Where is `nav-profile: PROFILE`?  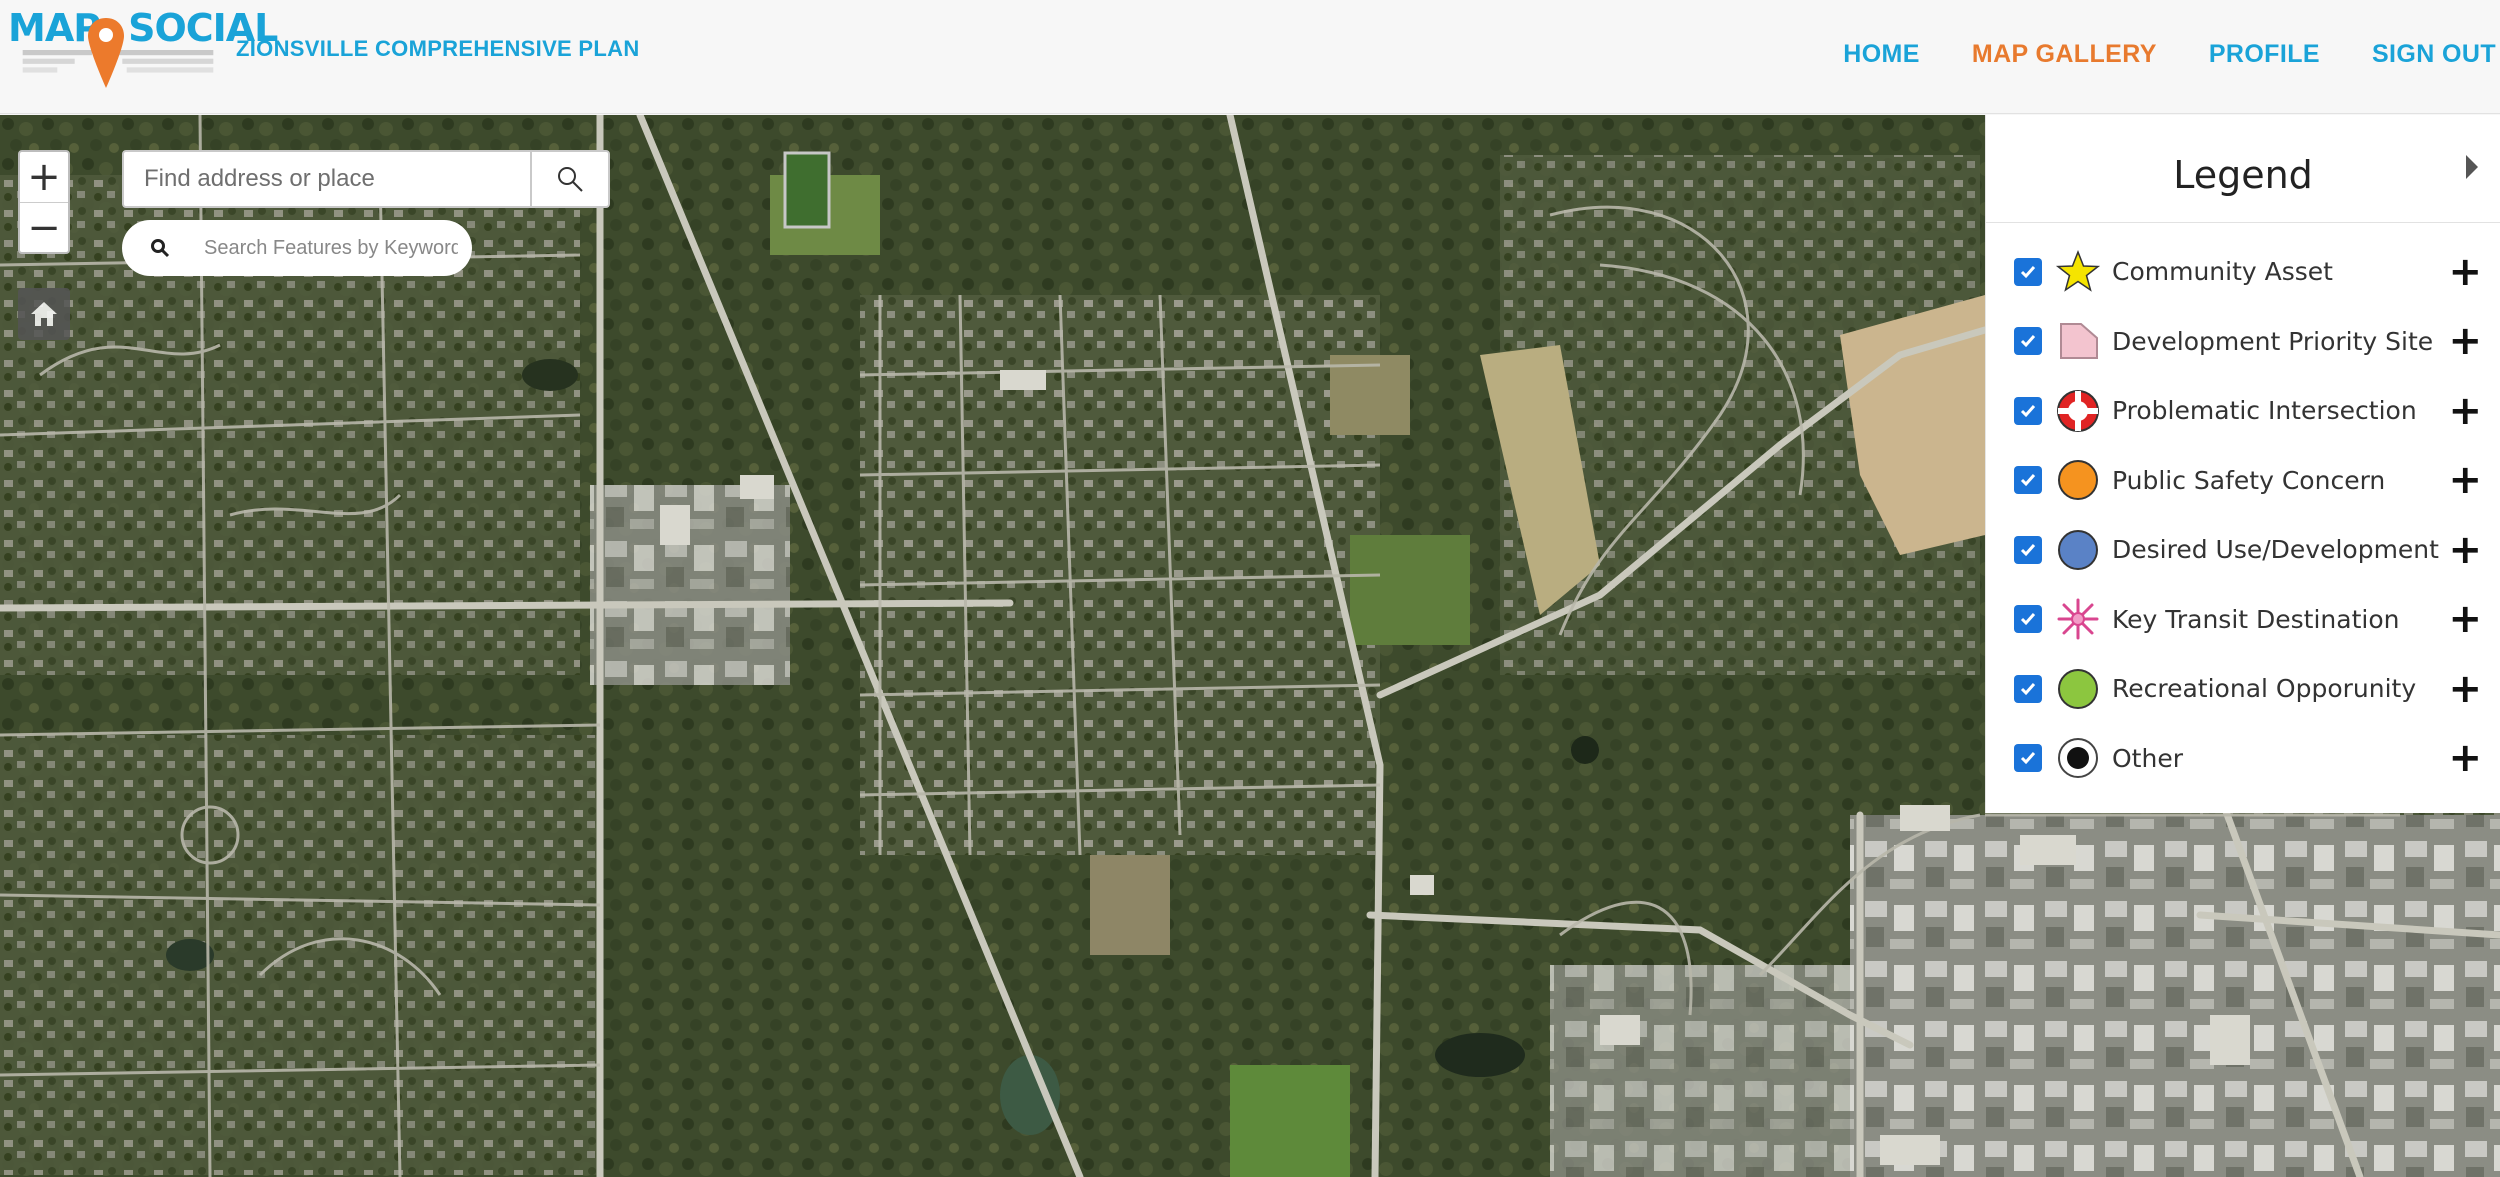 nav-profile: PROFILE is located at coordinates (2264, 54).